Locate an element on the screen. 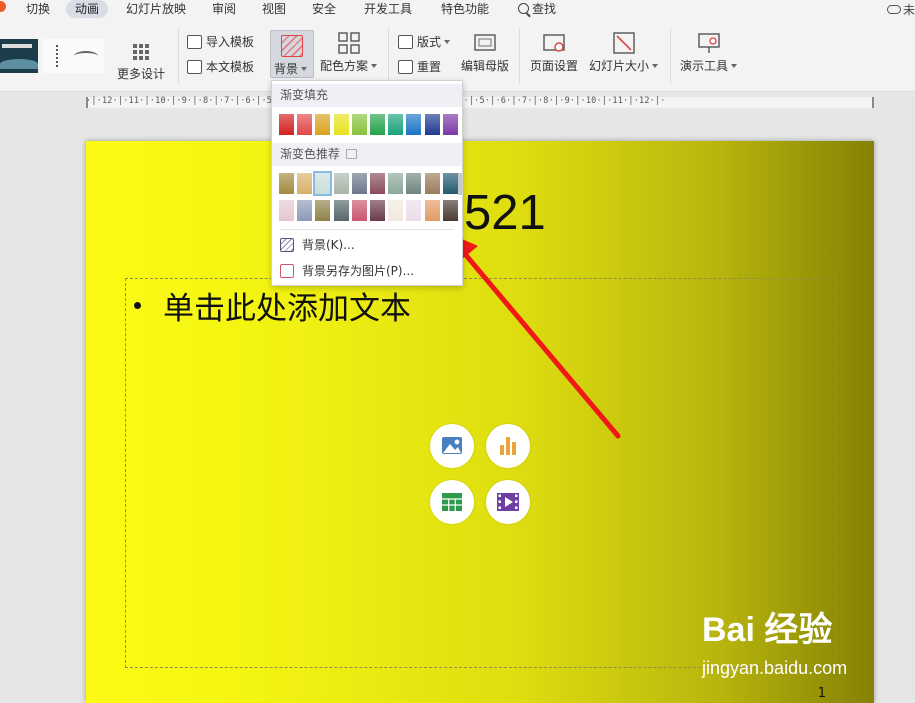 The height and width of the screenshot is (703, 915). more-design-button: 更多设计 is located at coordinates (141, 61).